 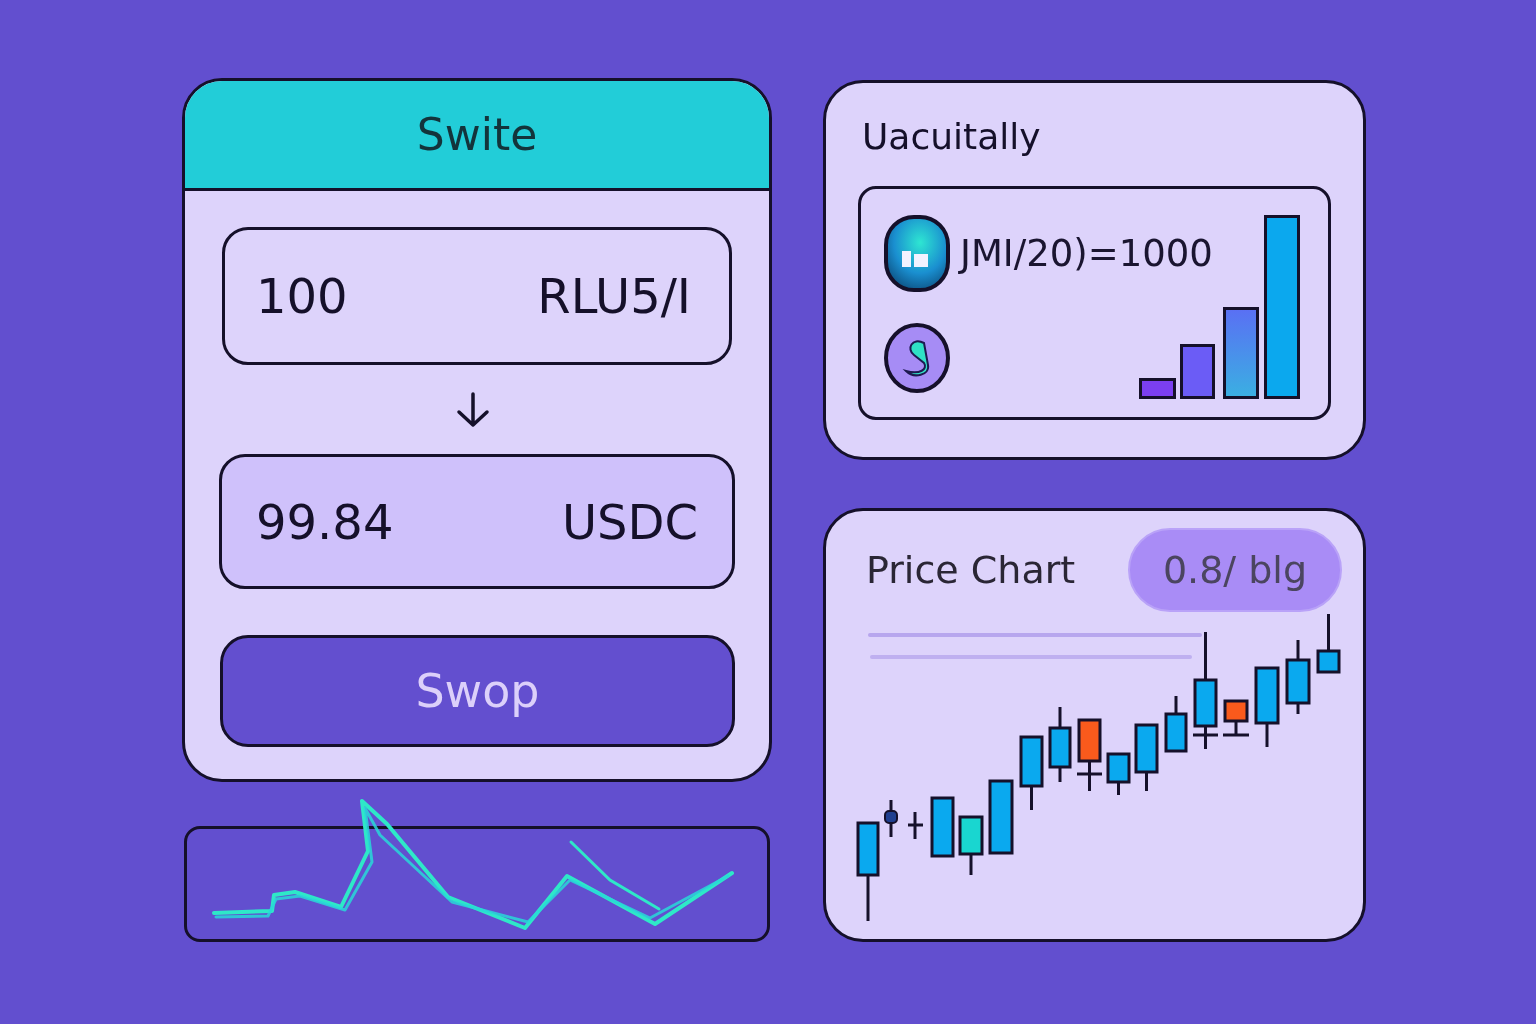 What do you see at coordinates (477, 296) in the screenshot?
I see `amount-field: 100 RLU5/I` at bounding box center [477, 296].